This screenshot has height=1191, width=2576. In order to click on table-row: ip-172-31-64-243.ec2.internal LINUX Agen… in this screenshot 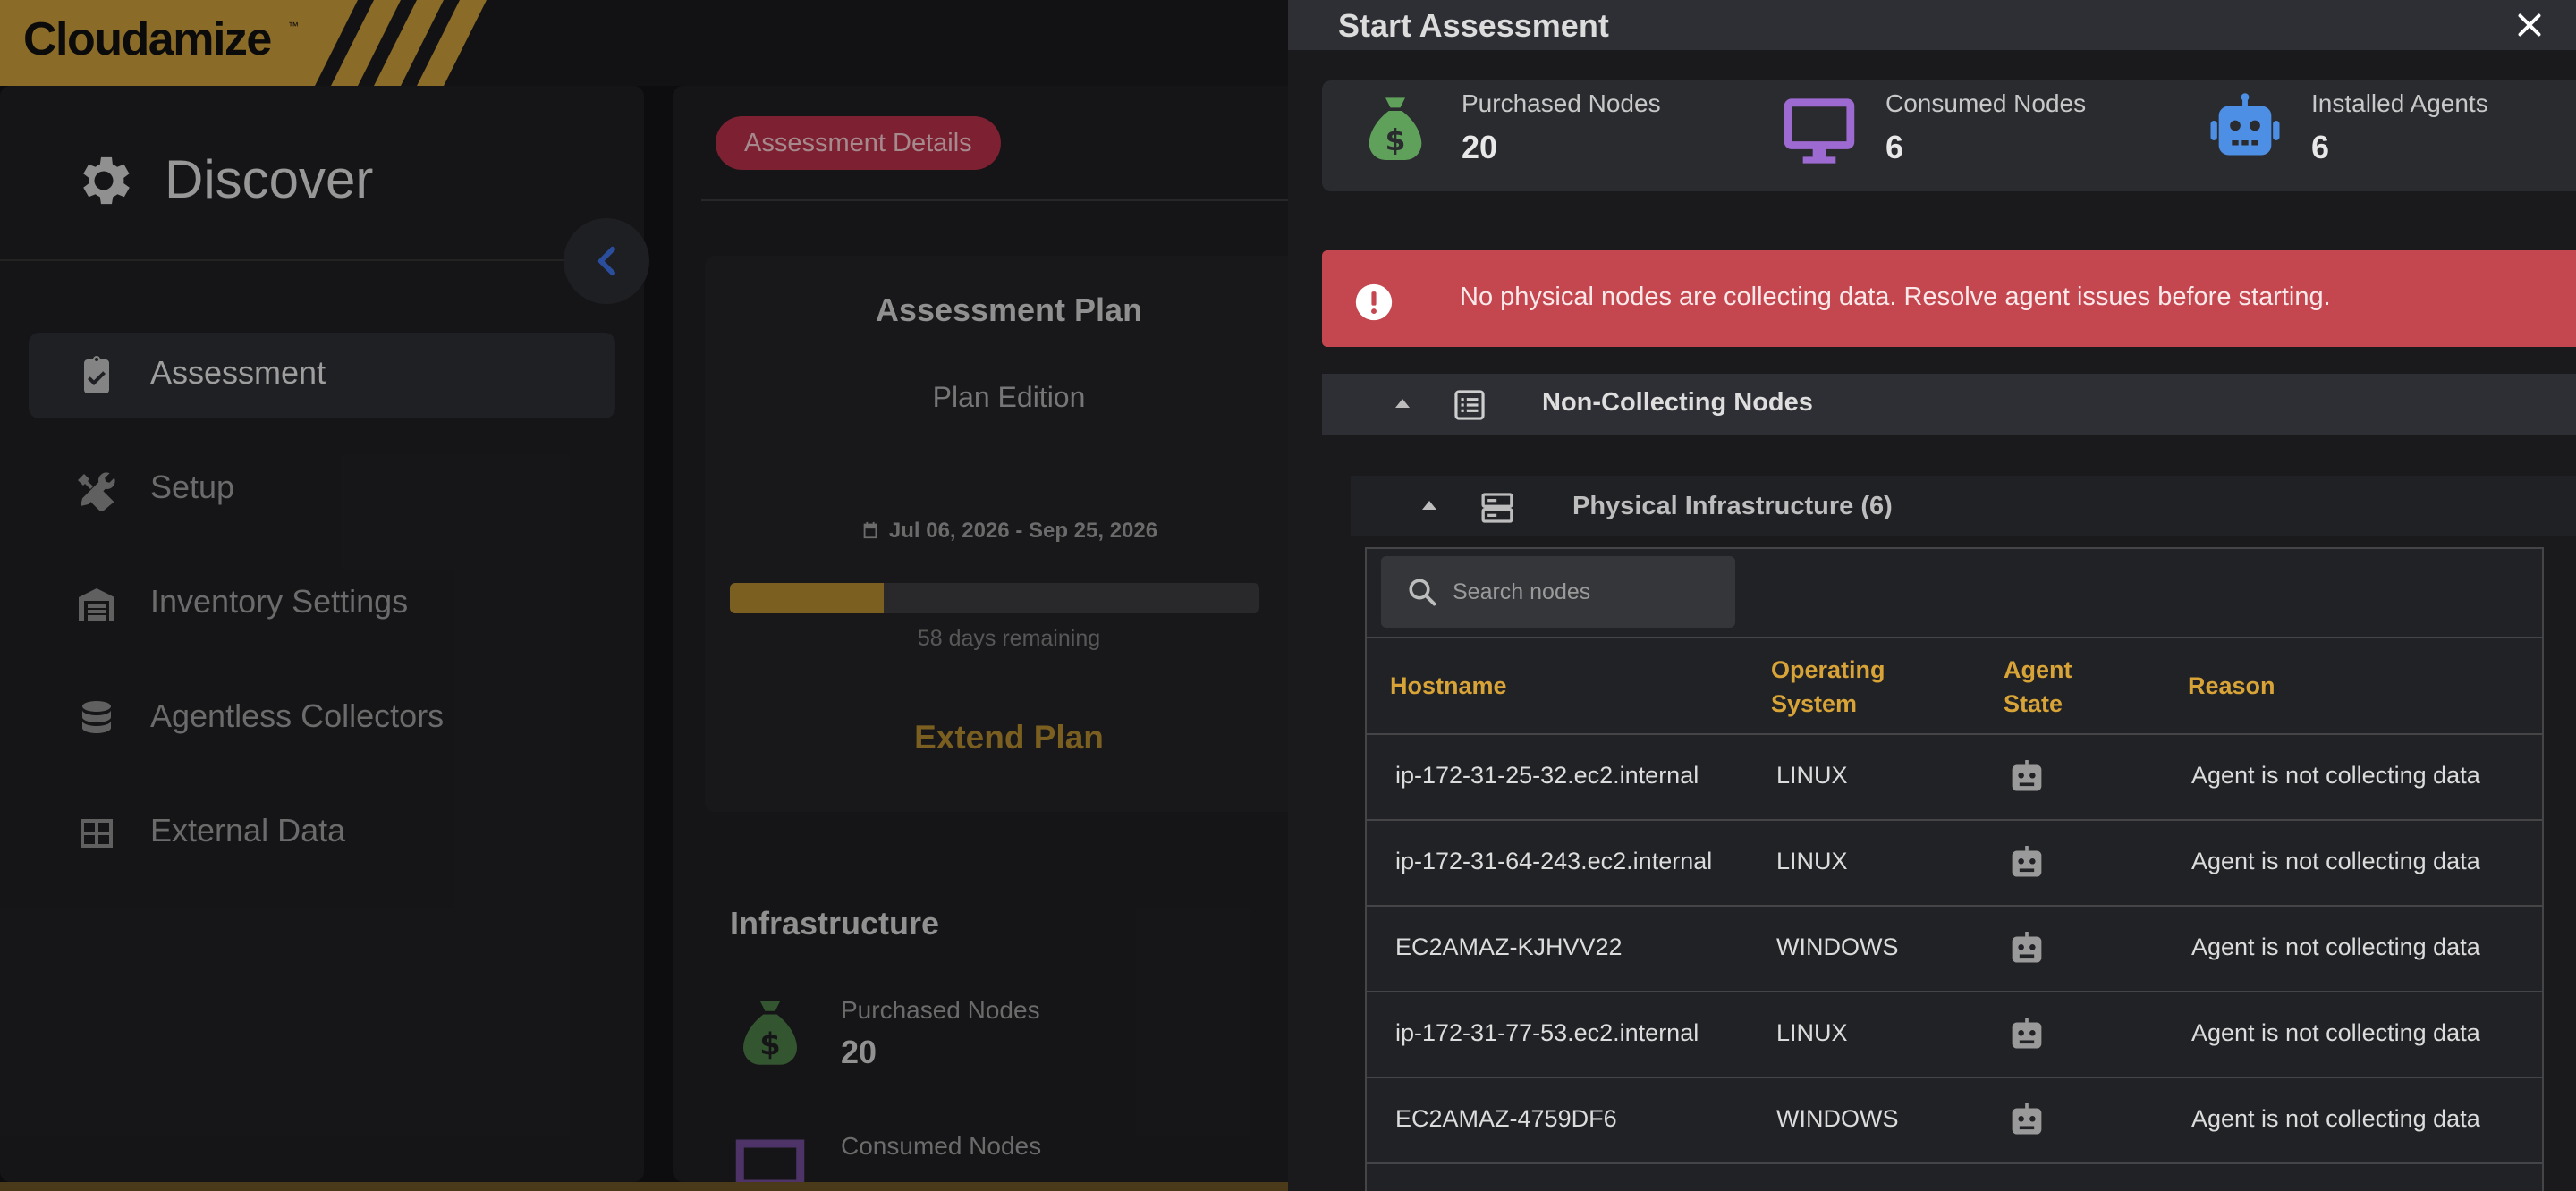, I will do `click(1954, 864)`.